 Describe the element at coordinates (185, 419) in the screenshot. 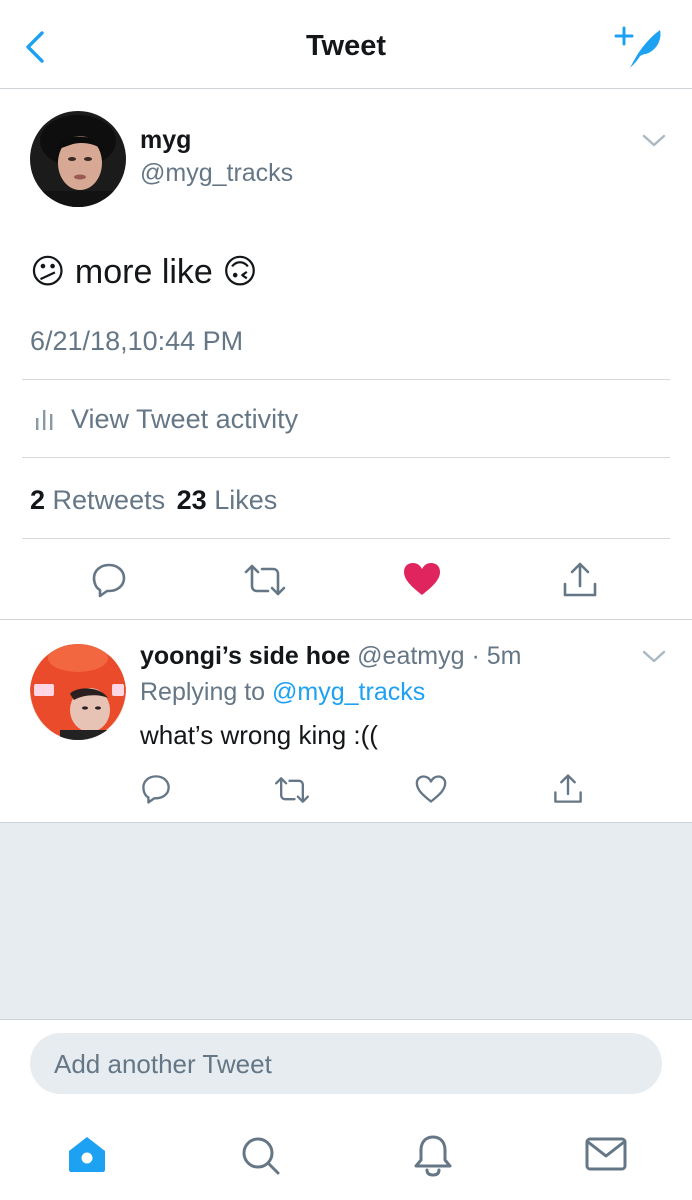

I see `view-tweet-activity-label: View Tweet activity` at that location.